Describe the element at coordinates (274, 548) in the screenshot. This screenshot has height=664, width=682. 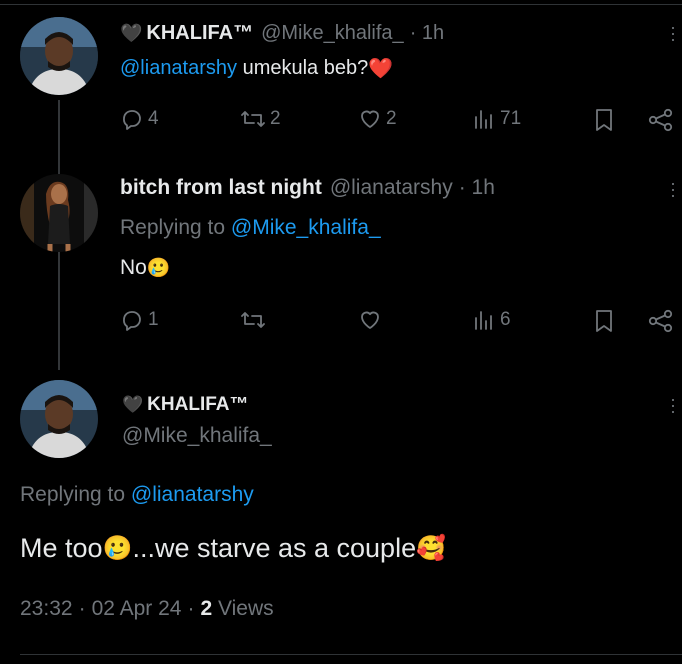
I see `tweet-body-part2: ...we starve as a couple` at that location.